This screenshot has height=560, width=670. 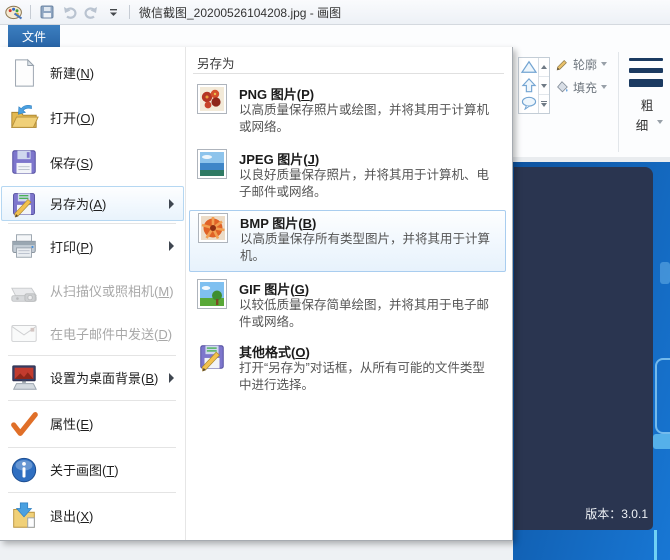 I want to click on menu-item-label: 在电子邮件中发送(D), so click(x=111, y=334).